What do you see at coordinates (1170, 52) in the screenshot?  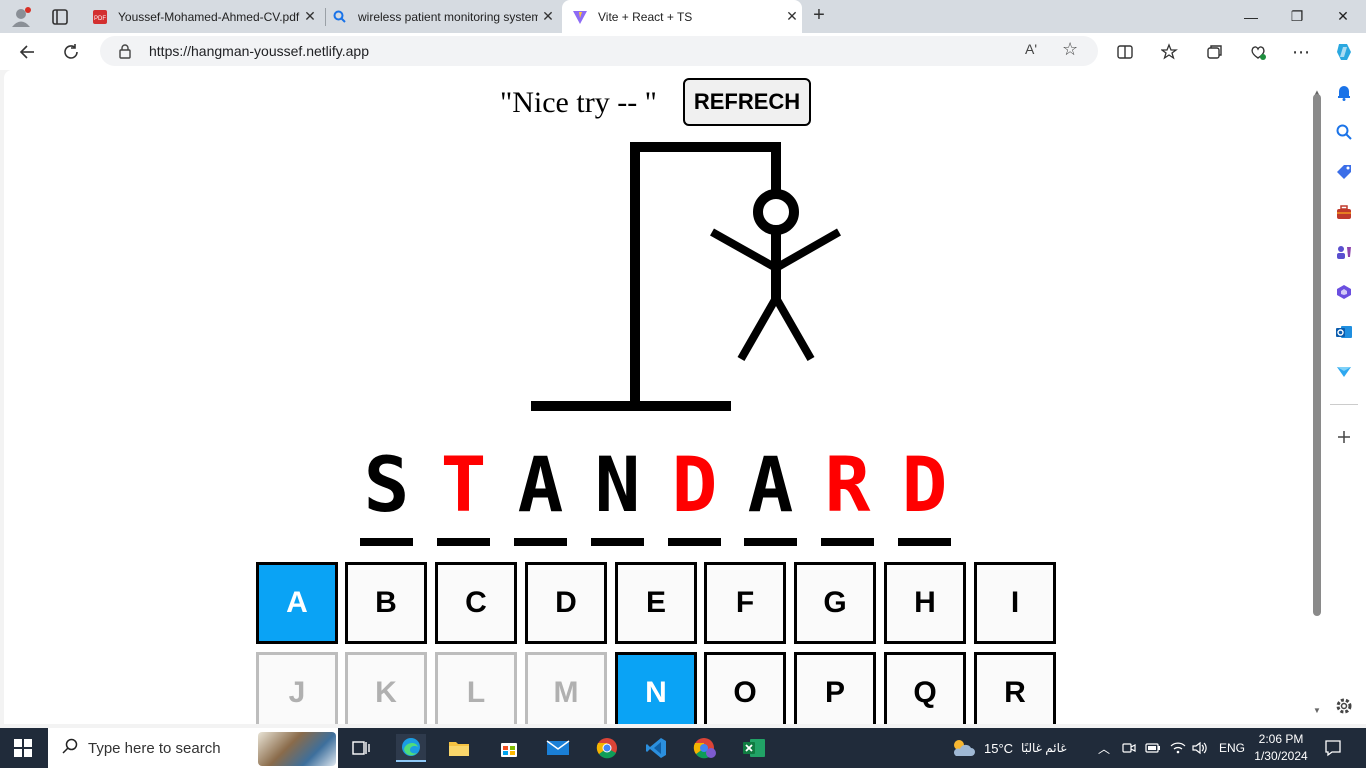 I see `favorites-icon` at bounding box center [1170, 52].